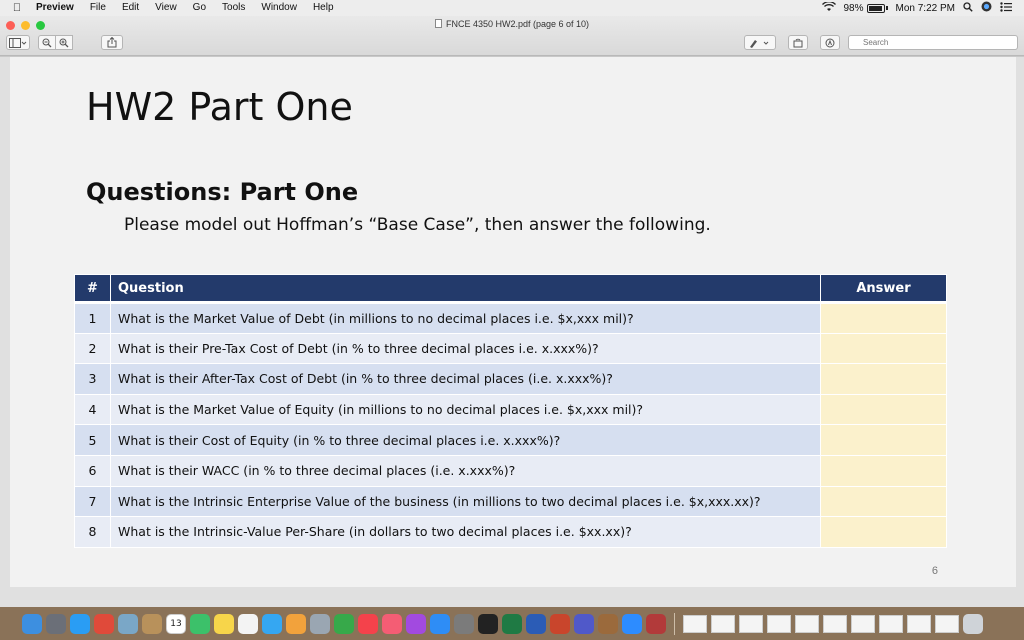 The width and height of the screenshot is (1024, 640). What do you see at coordinates (933, 42) in the screenshot?
I see `search-input` at bounding box center [933, 42].